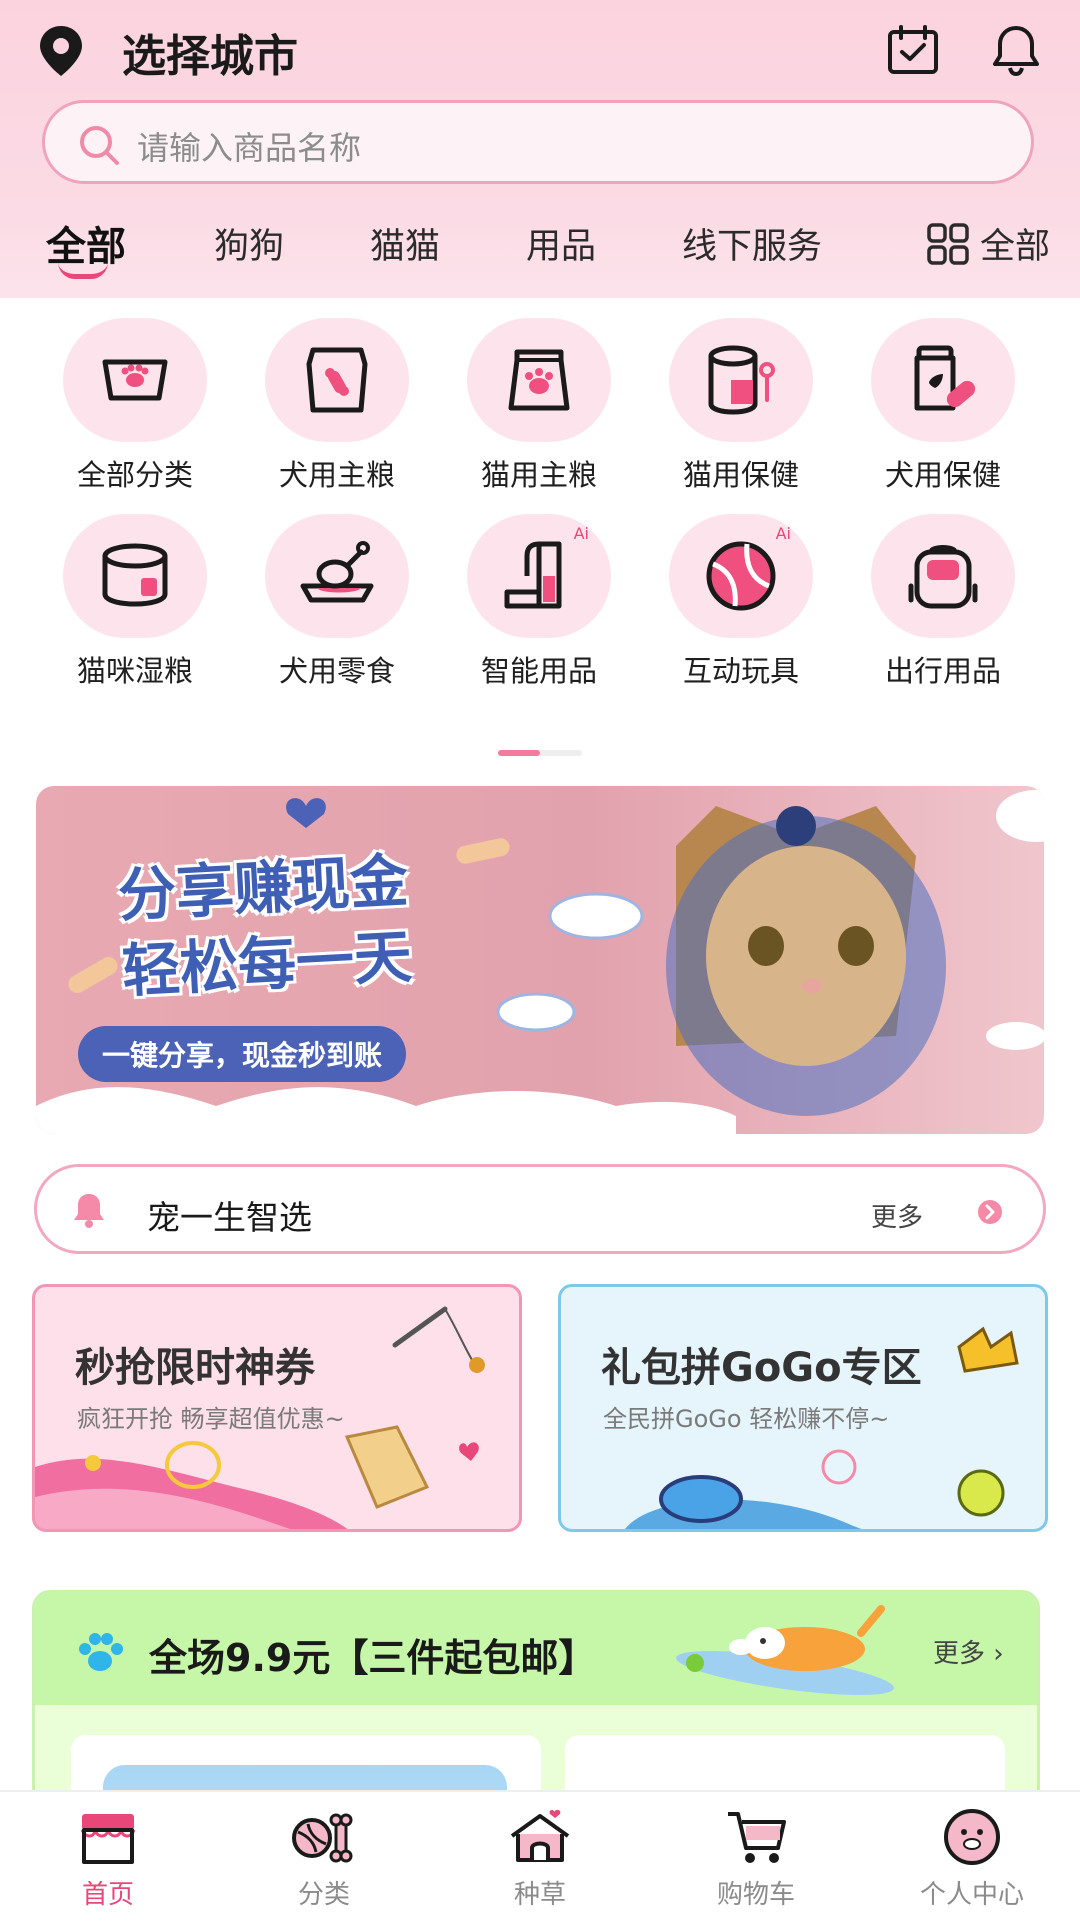 Image resolution: width=1080 pixels, height=1922 pixels. What do you see at coordinates (242, 1054) in the screenshot?
I see `banner-share-pill: 一键分享，现金秒到账` at bounding box center [242, 1054].